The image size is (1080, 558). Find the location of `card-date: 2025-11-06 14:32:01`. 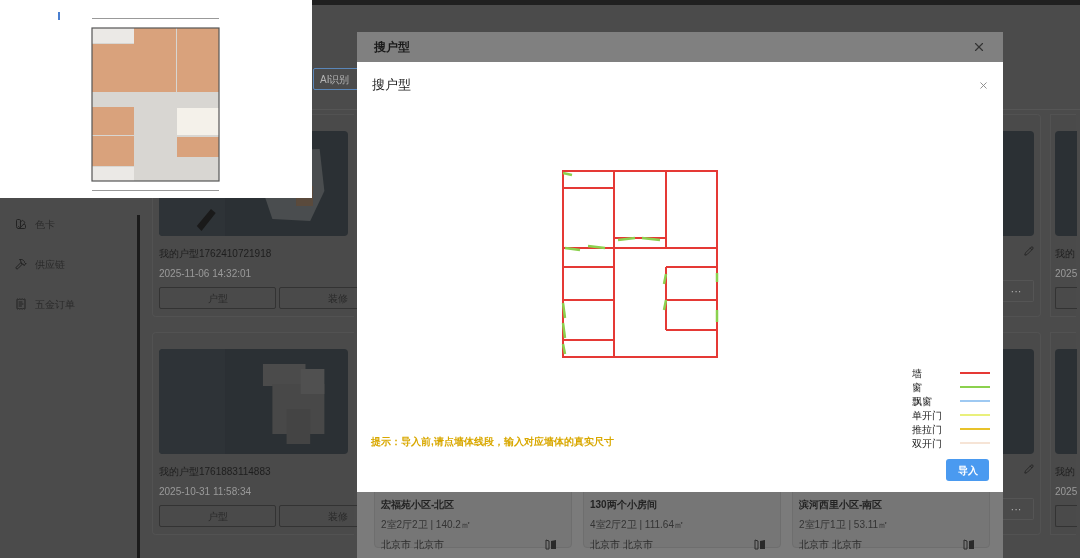

card-date: 2025-11-06 14:32:01 is located at coordinates (206, 274).